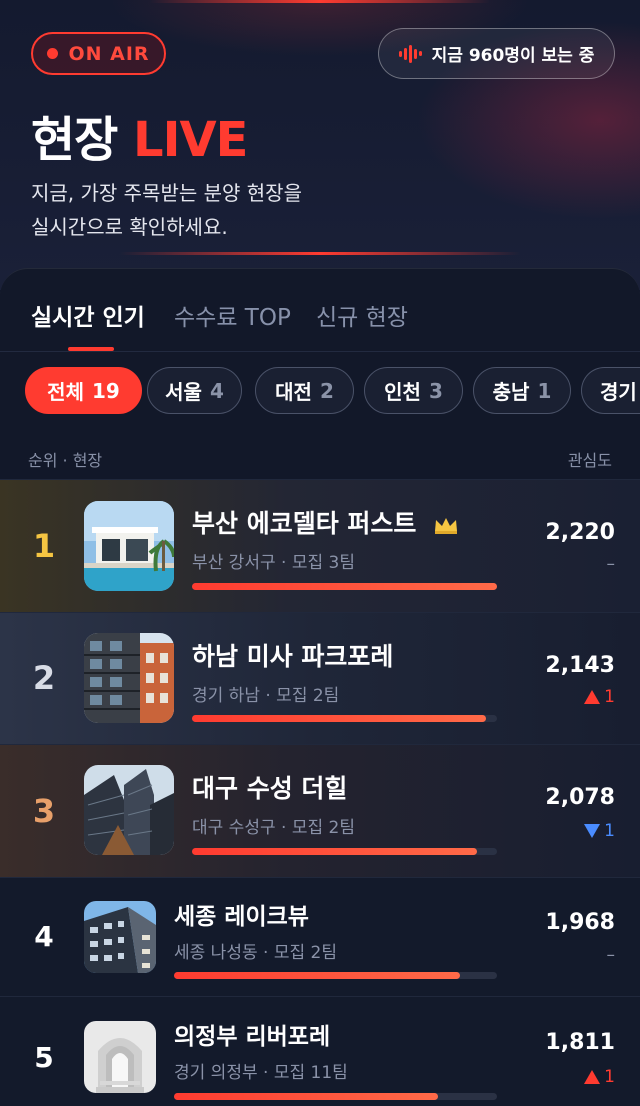 The height and width of the screenshot is (1106, 640). Describe the element at coordinates (320, 936) in the screenshot. I see `ranking-row-4: 4 세종 레이크뷰 세종 나성동 · 모집 2팀 1,968 –` at that location.